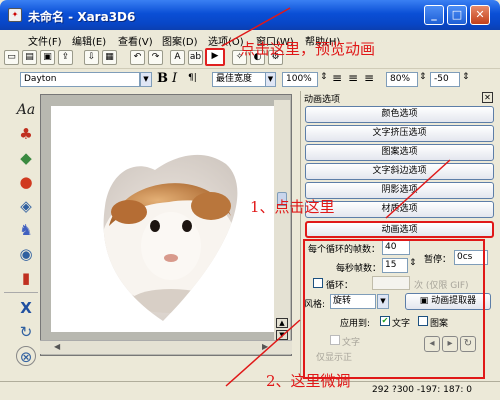 The image size is (500, 400). Describe the element at coordinates (57, 346) in the screenshot. I see `scroll-left-icon: ◀` at that location.